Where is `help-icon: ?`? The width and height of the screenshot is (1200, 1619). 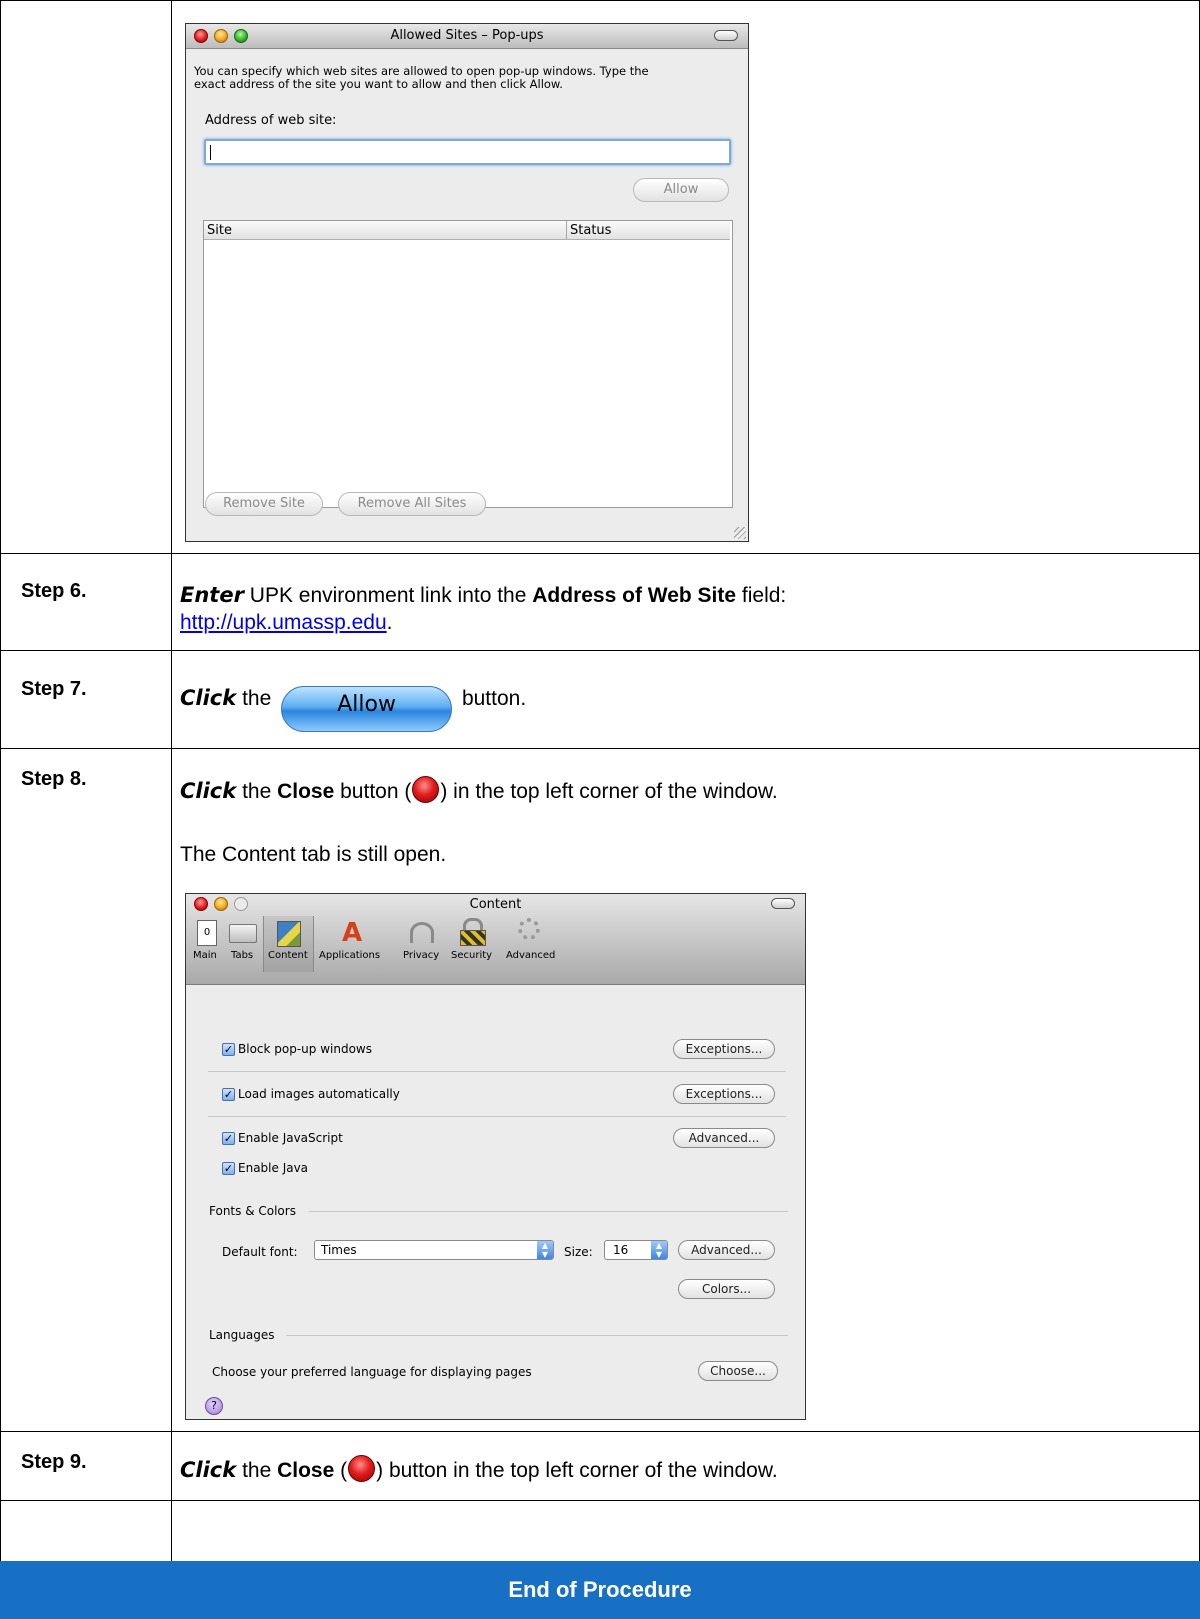
help-icon: ? is located at coordinates (214, 1405).